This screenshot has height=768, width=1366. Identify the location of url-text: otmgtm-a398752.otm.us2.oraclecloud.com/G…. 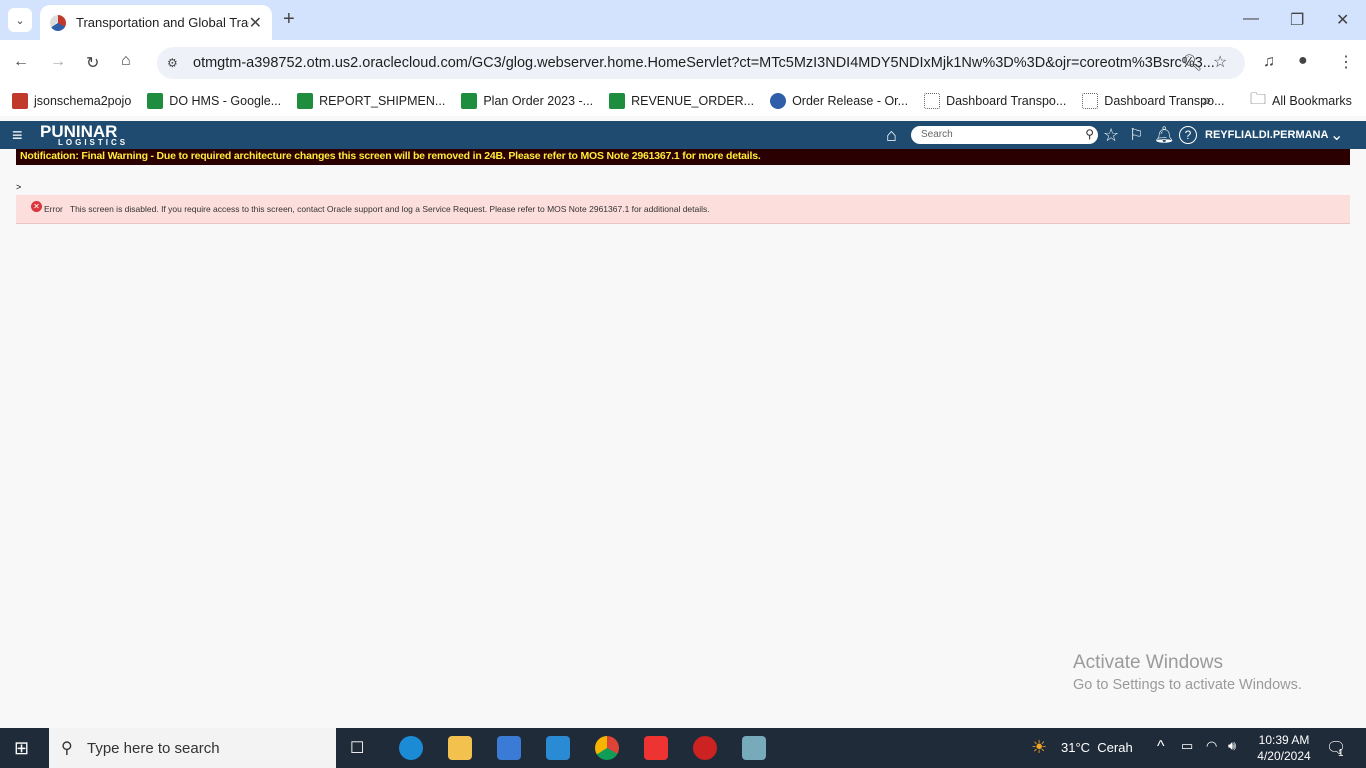
(704, 63).